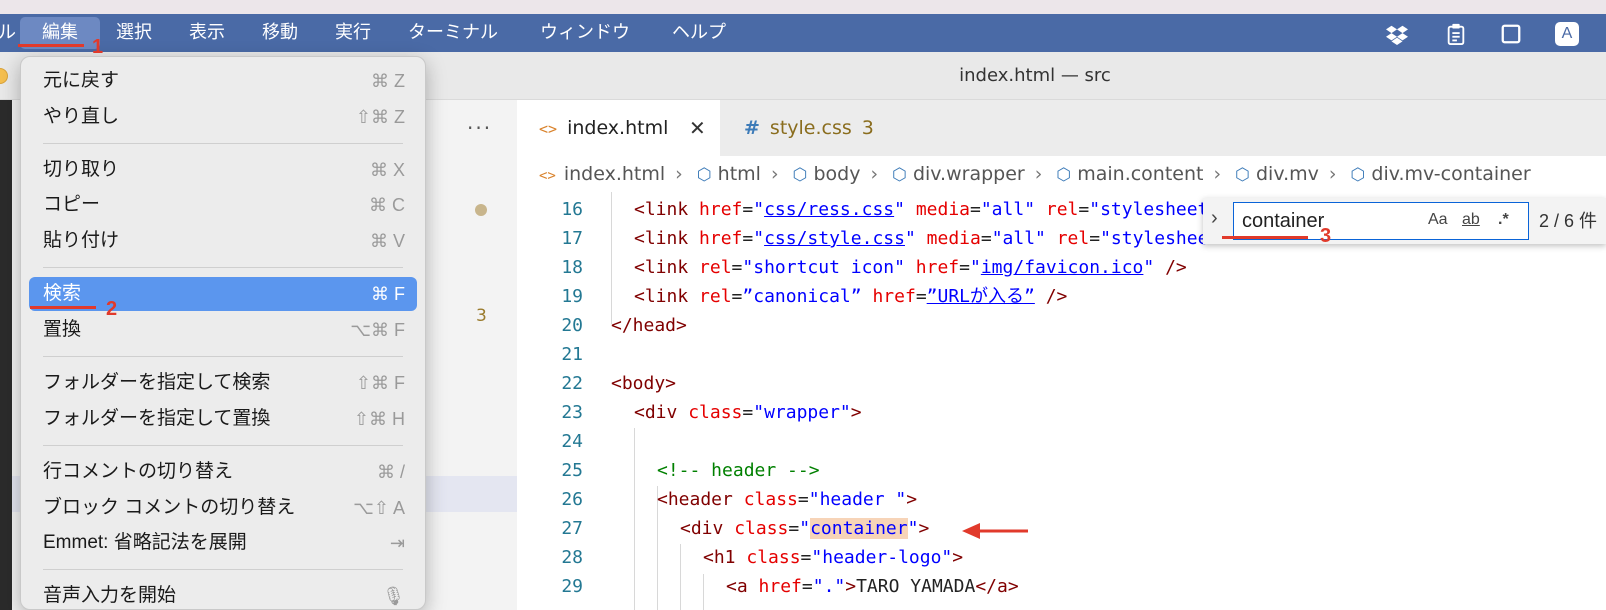  What do you see at coordinates (223, 383) in the screenshot?
I see `menu-item-find-in-folder: フォルダーを指定して検索 ⇧⌘ F` at bounding box center [223, 383].